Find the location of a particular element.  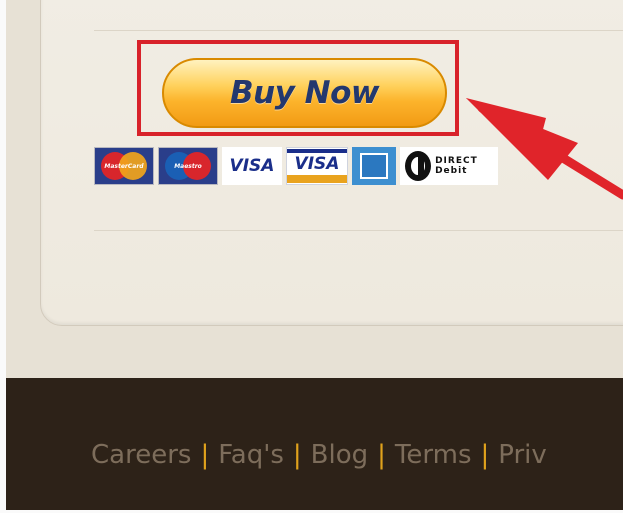

direct-debit-label: DIRECT Debit is located at coordinates (456, 166).